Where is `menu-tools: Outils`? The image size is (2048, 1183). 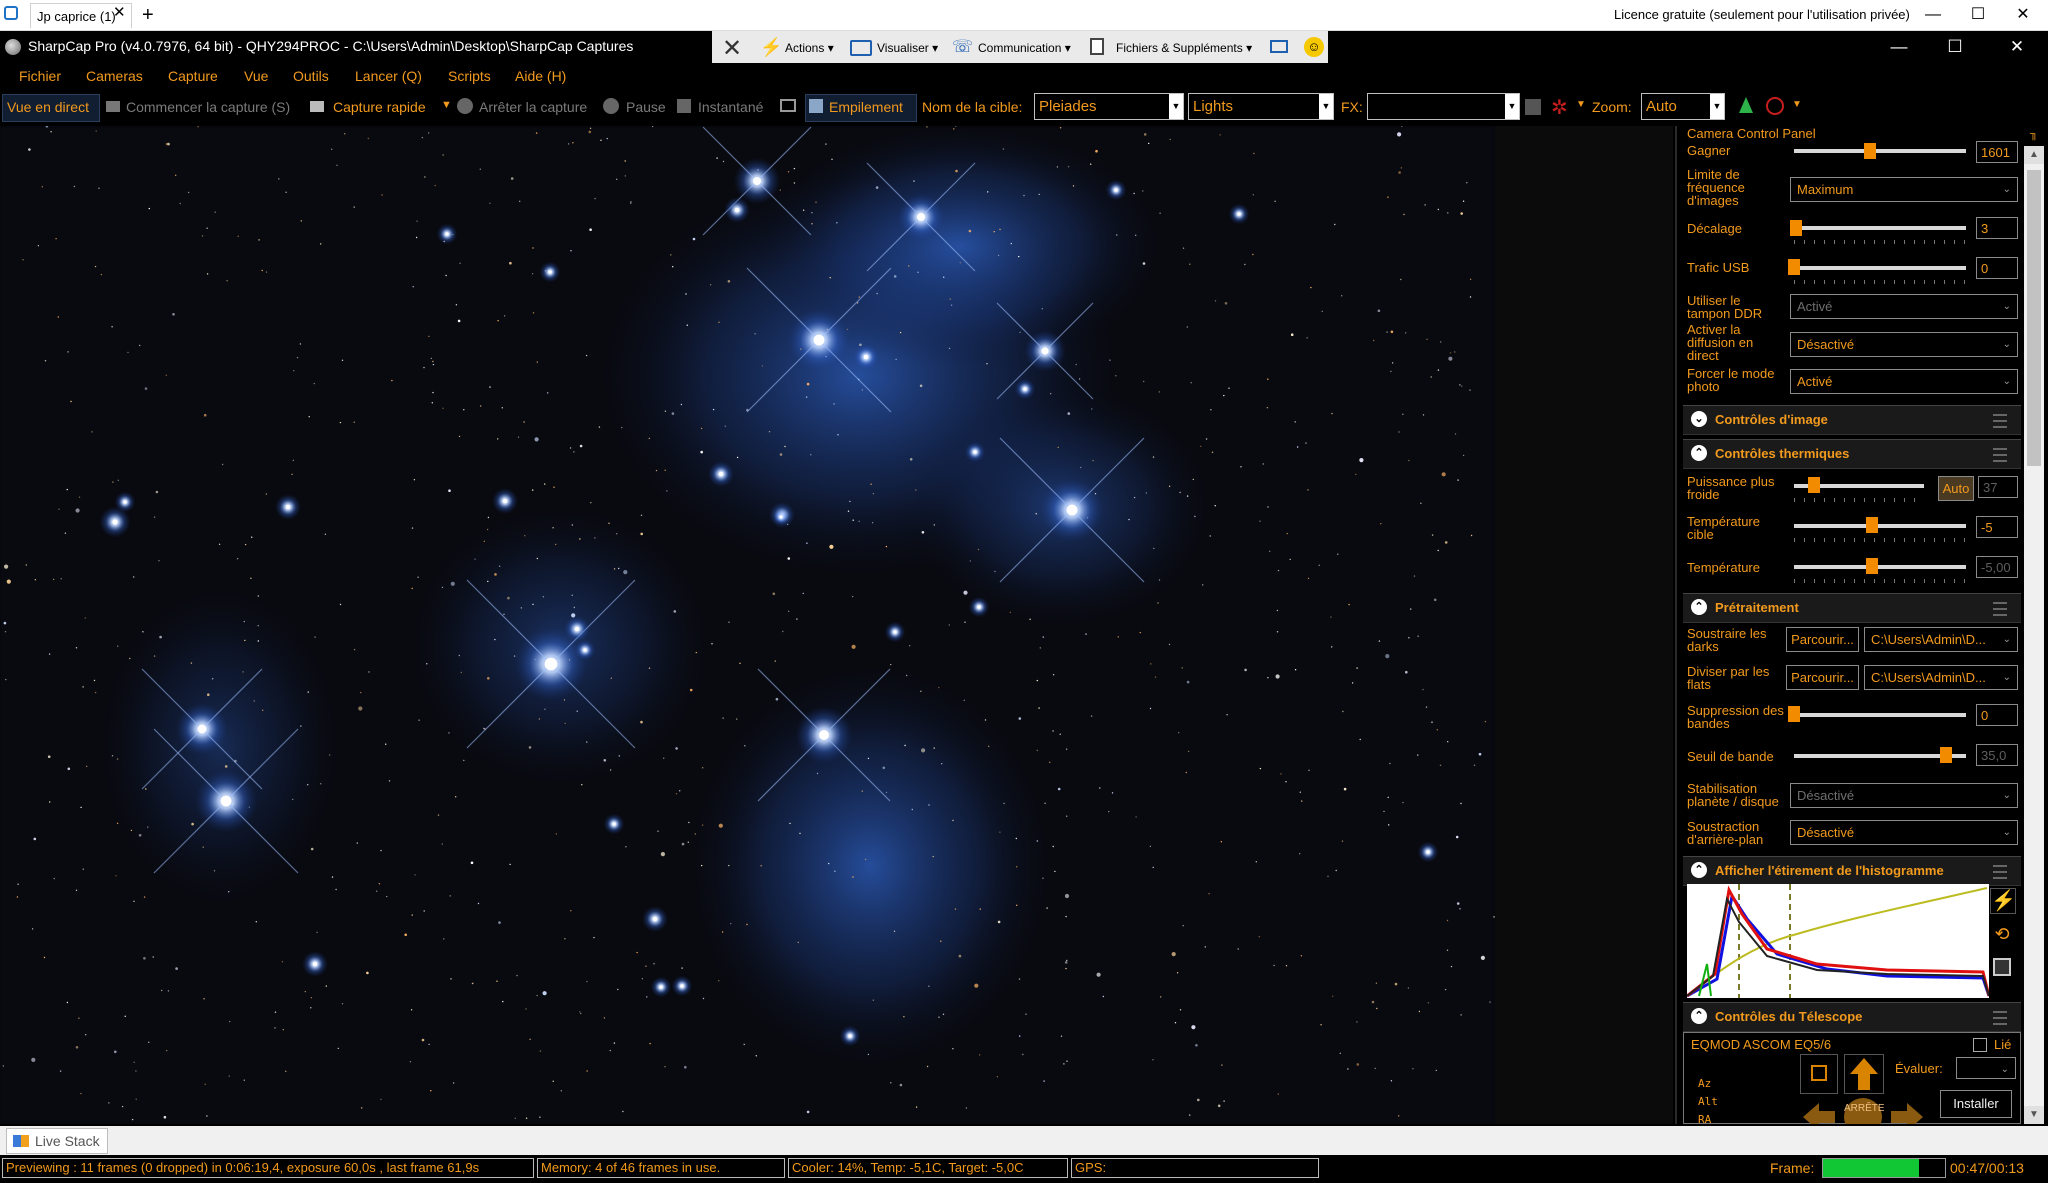 menu-tools: Outils is located at coordinates (311, 76).